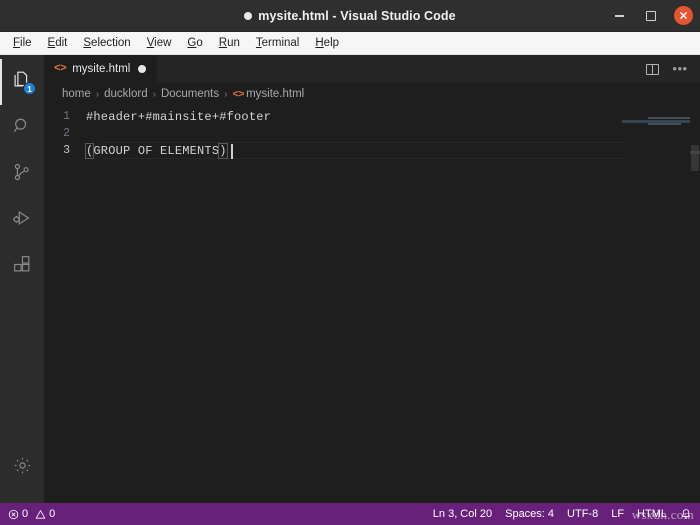 Image resolution: width=700 pixels, height=525 pixels. Describe the element at coordinates (582, 514) in the screenshot. I see `status-encoding: UTF-8` at that location.